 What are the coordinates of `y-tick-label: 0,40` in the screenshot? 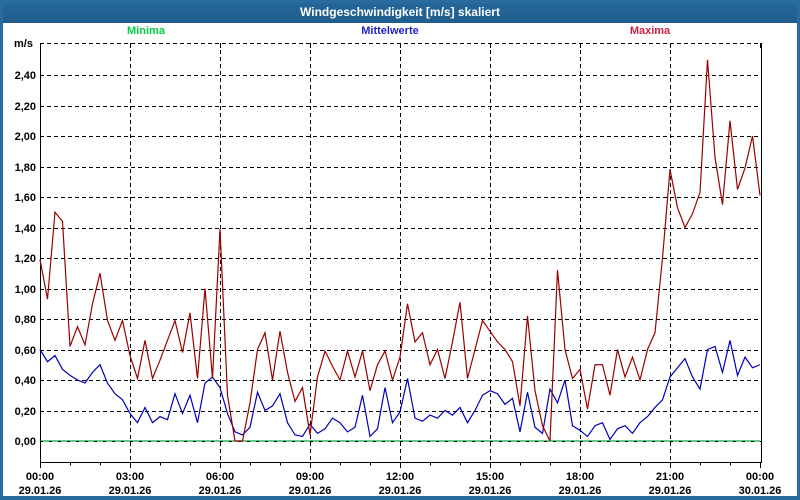 It's located at (25, 381).